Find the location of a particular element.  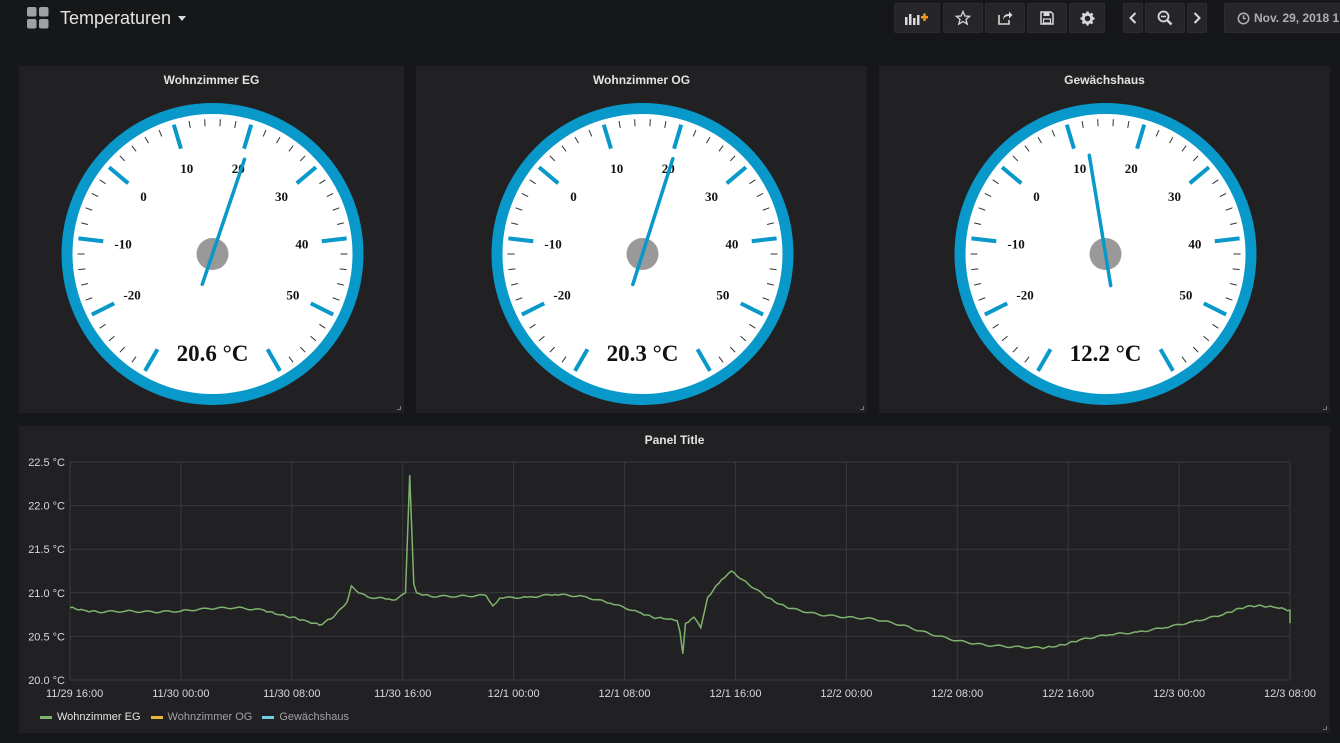

x-tick-label: 11/29 16:00 is located at coordinates (74, 694).